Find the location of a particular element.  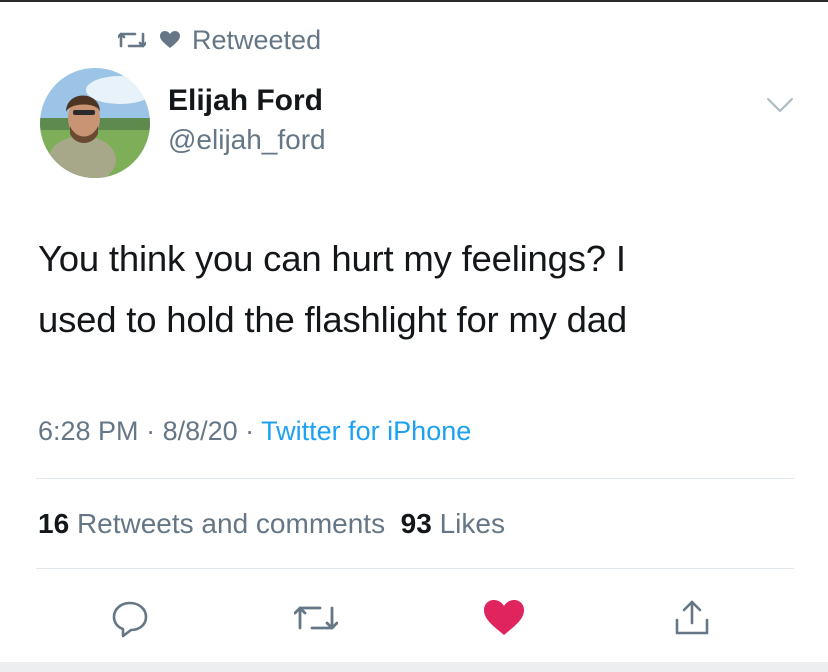

likes-count: 93 is located at coordinates (416, 523).